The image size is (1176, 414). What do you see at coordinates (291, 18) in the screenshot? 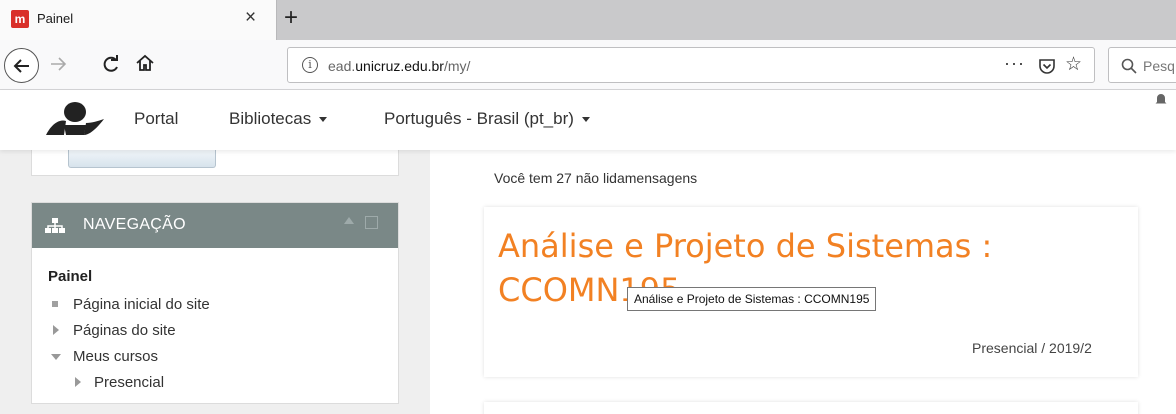
I see `plus-icon: +` at bounding box center [291, 18].